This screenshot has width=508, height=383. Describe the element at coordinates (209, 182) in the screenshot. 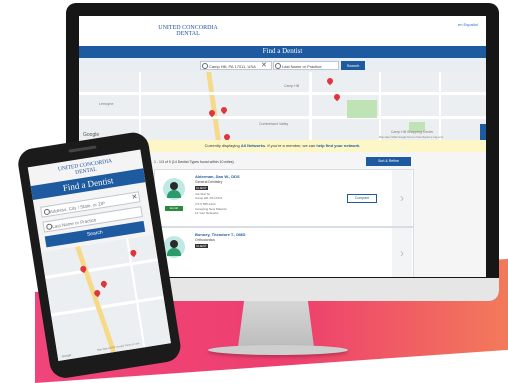

I see `provider-specialty: General Dentistry` at that location.